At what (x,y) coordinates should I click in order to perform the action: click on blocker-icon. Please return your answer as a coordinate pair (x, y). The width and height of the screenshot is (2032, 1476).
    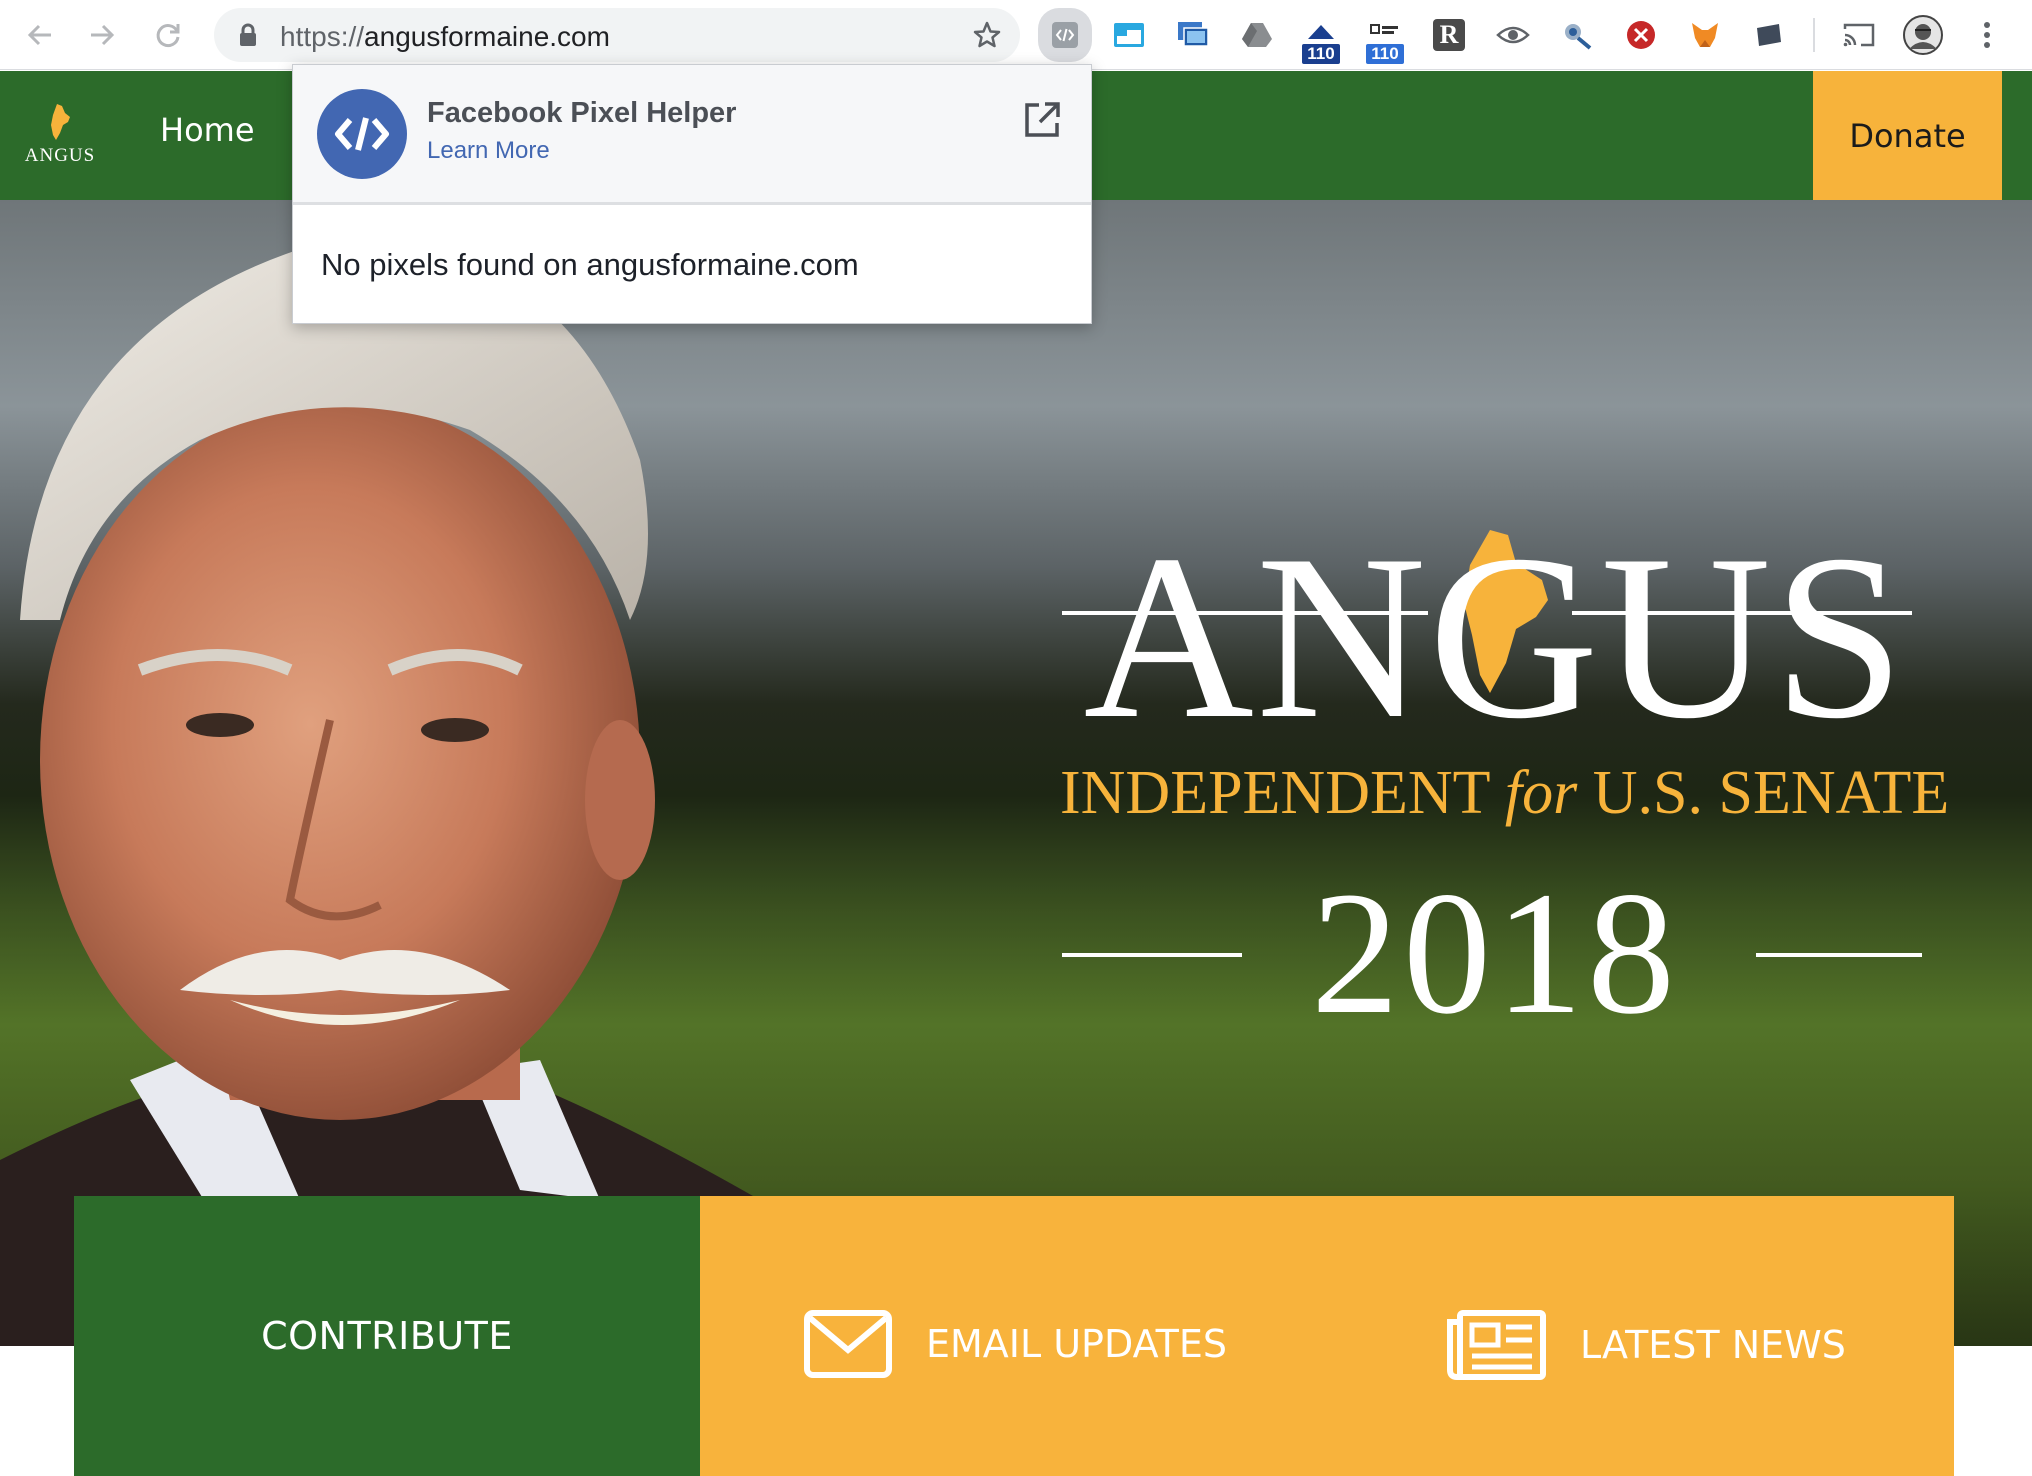
    Looking at the image, I should click on (1641, 35).